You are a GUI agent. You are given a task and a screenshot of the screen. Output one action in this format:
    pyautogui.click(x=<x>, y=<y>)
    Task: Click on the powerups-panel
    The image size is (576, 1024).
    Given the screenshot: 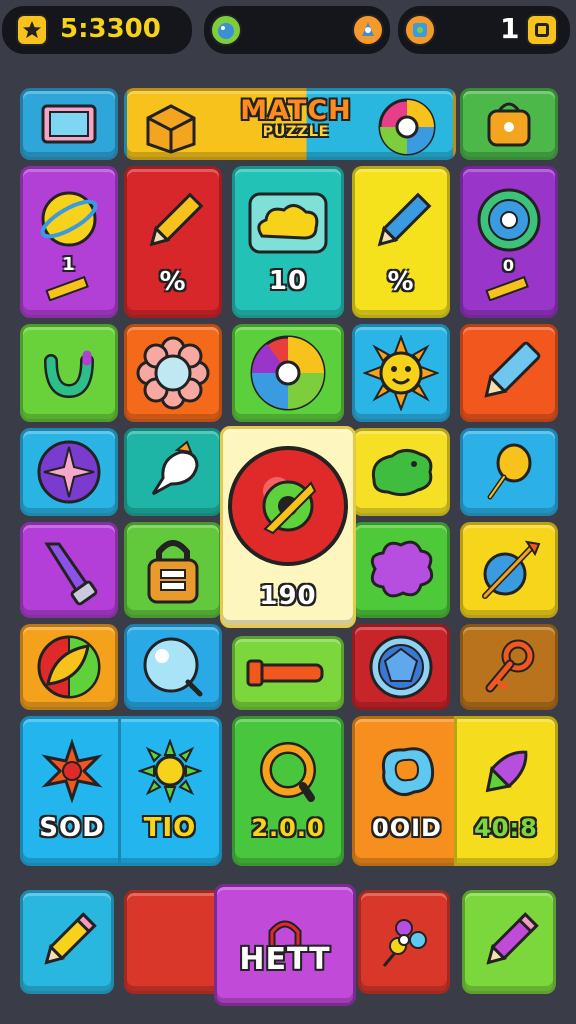 What is the action you would take?
    pyautogui.click(x=297, y=30)
    